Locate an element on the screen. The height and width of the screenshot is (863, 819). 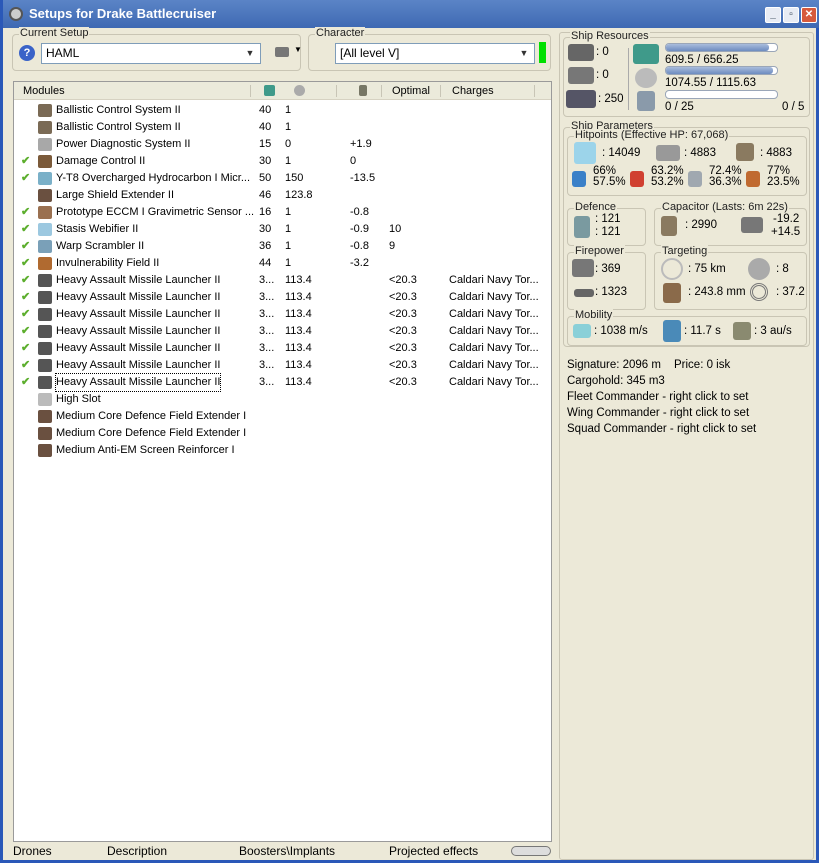
module-row: ✔ Warp Scrambler II 36 1 -0.8 9 is located at coordinates (282, 246).